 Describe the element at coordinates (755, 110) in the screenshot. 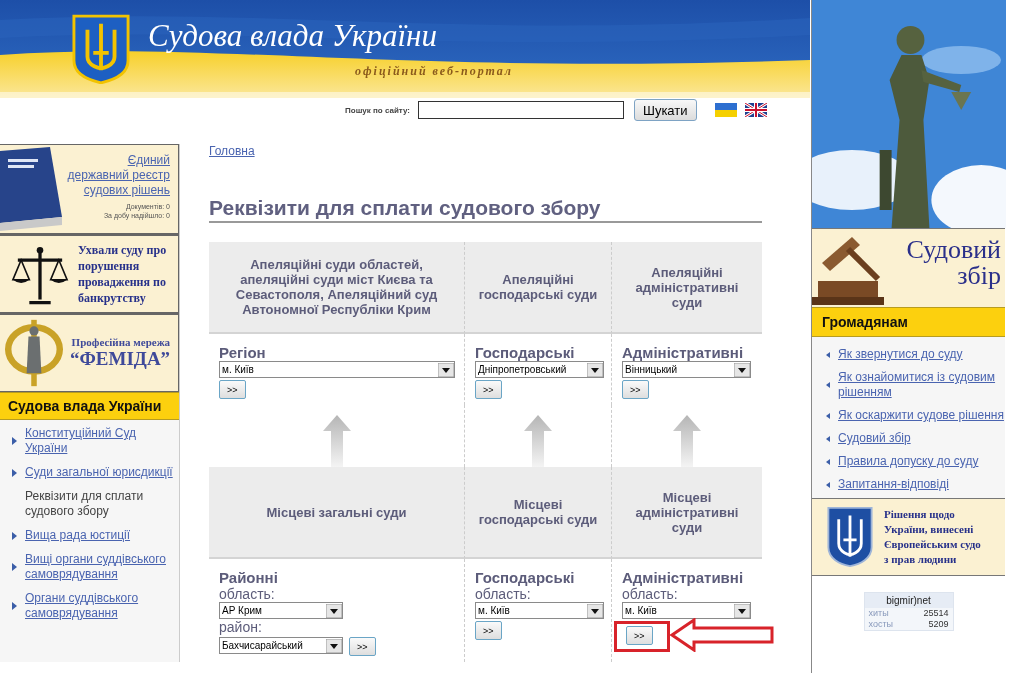

I see `british-flag-icon` at that location.